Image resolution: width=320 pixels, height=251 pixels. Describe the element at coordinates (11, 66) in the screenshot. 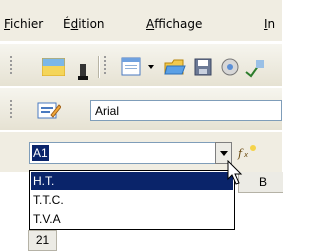

I see `toolbar-grip` at that location.